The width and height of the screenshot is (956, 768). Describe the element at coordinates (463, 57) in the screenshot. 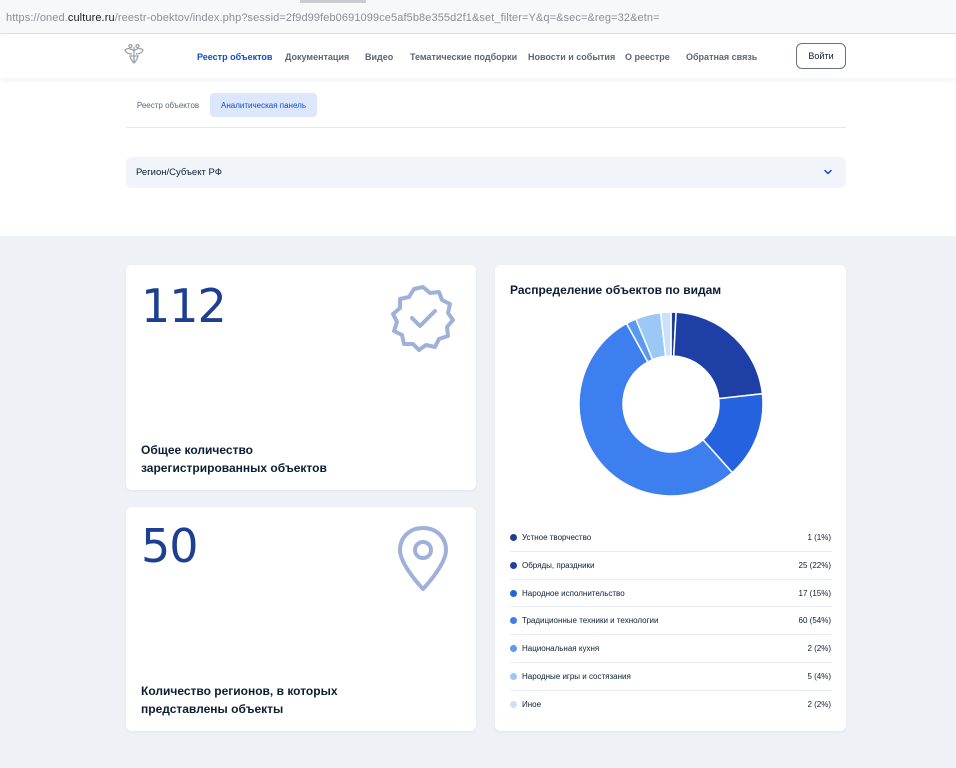

I see `nav-item-thematic-collections: Тематические подборки` at that location.